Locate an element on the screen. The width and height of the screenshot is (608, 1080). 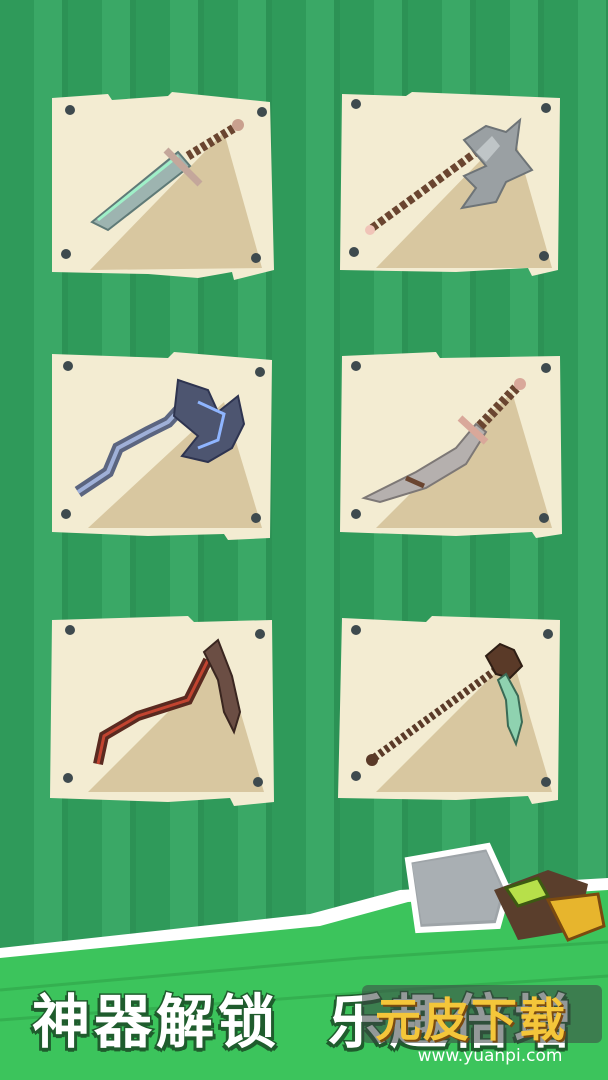
weapon-card-blood-scythe is located at coordinates (161, 711).